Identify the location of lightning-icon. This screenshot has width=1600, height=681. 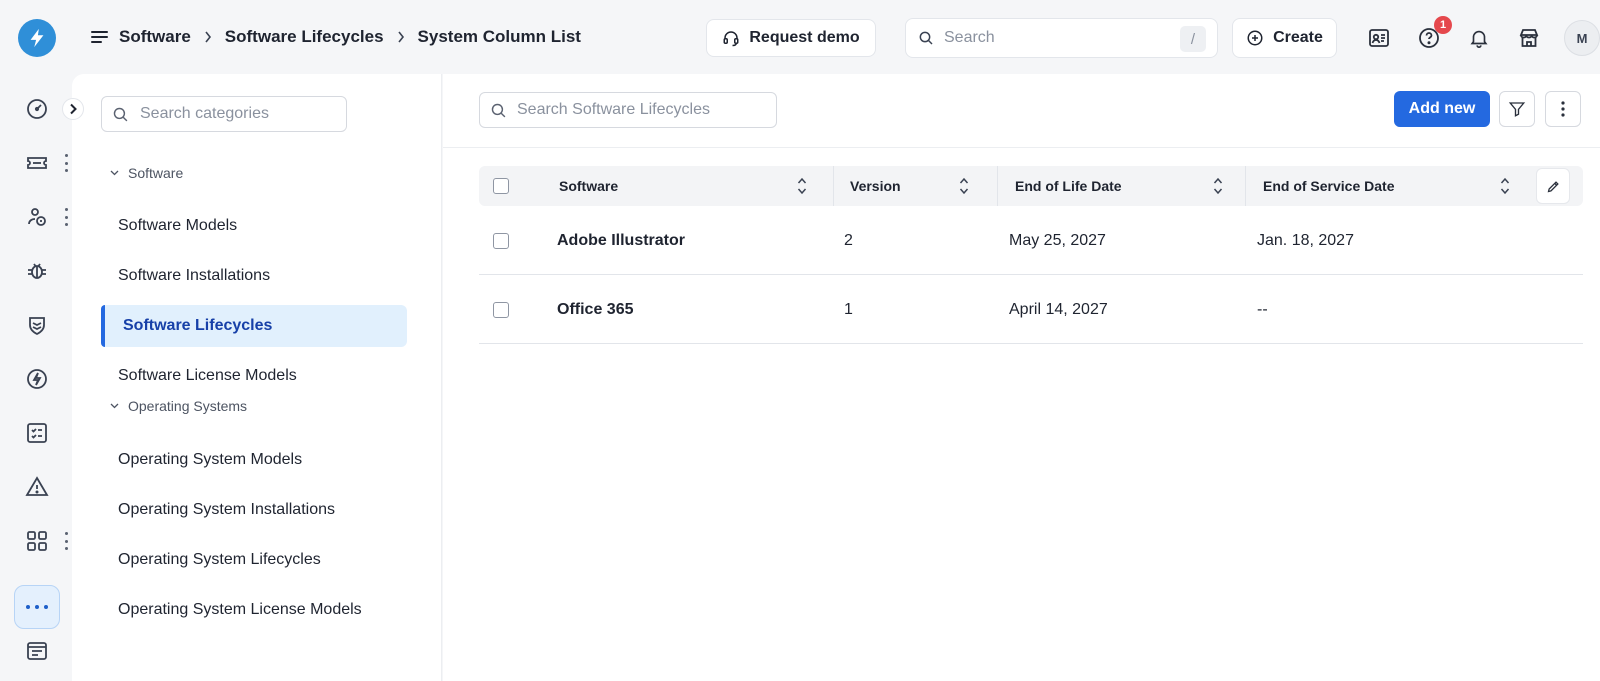
(37, 38).